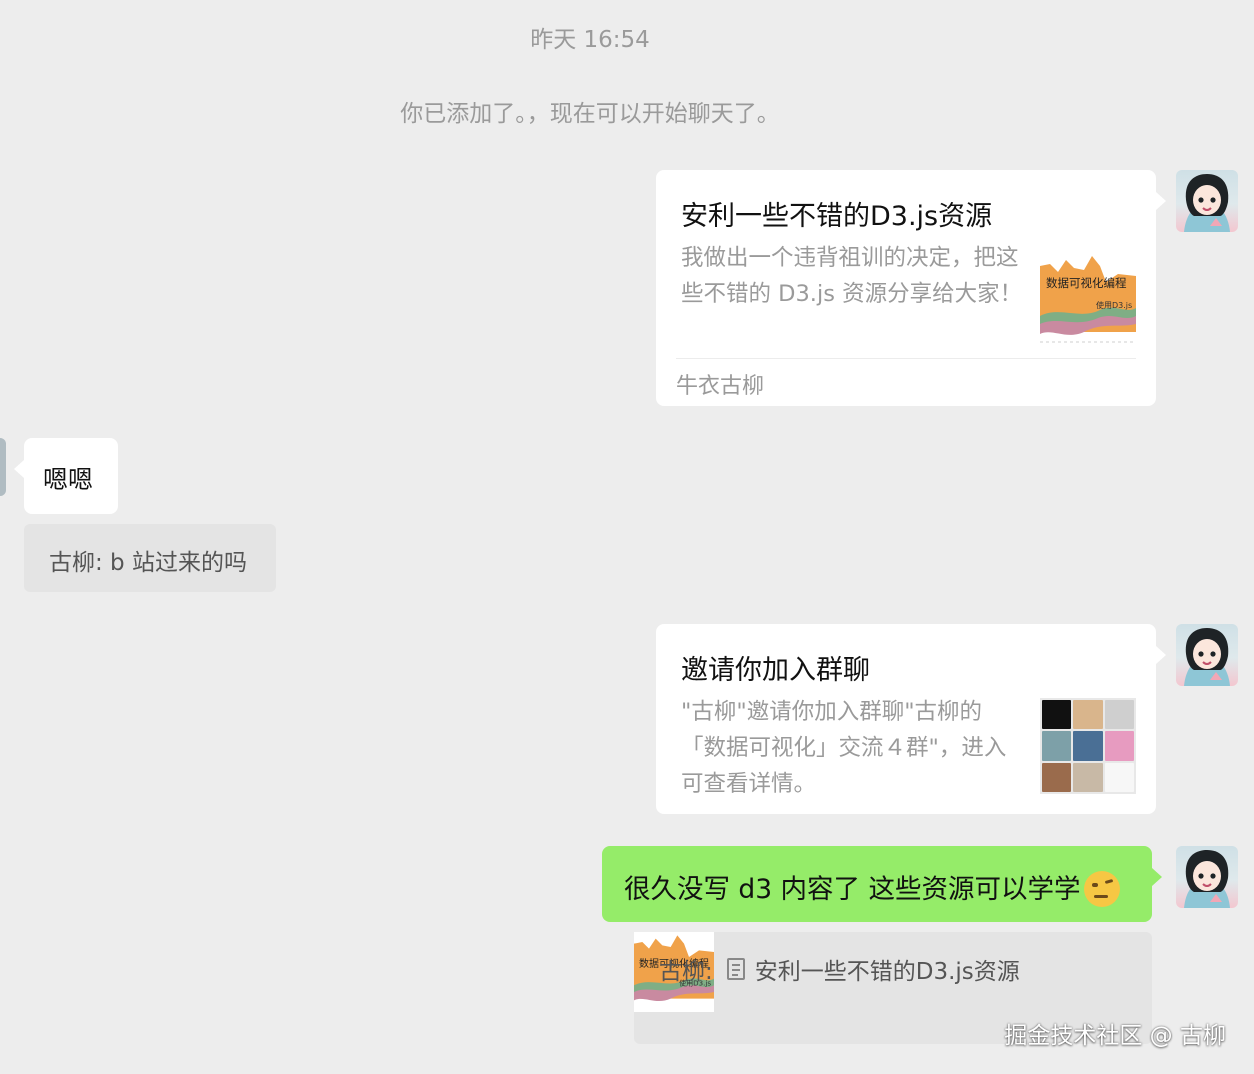  I want to click on link-card-description: 我做出一个违背祖训的决定，把这些不错的 D3.js 资源分享给大家！, so click(852, 276).